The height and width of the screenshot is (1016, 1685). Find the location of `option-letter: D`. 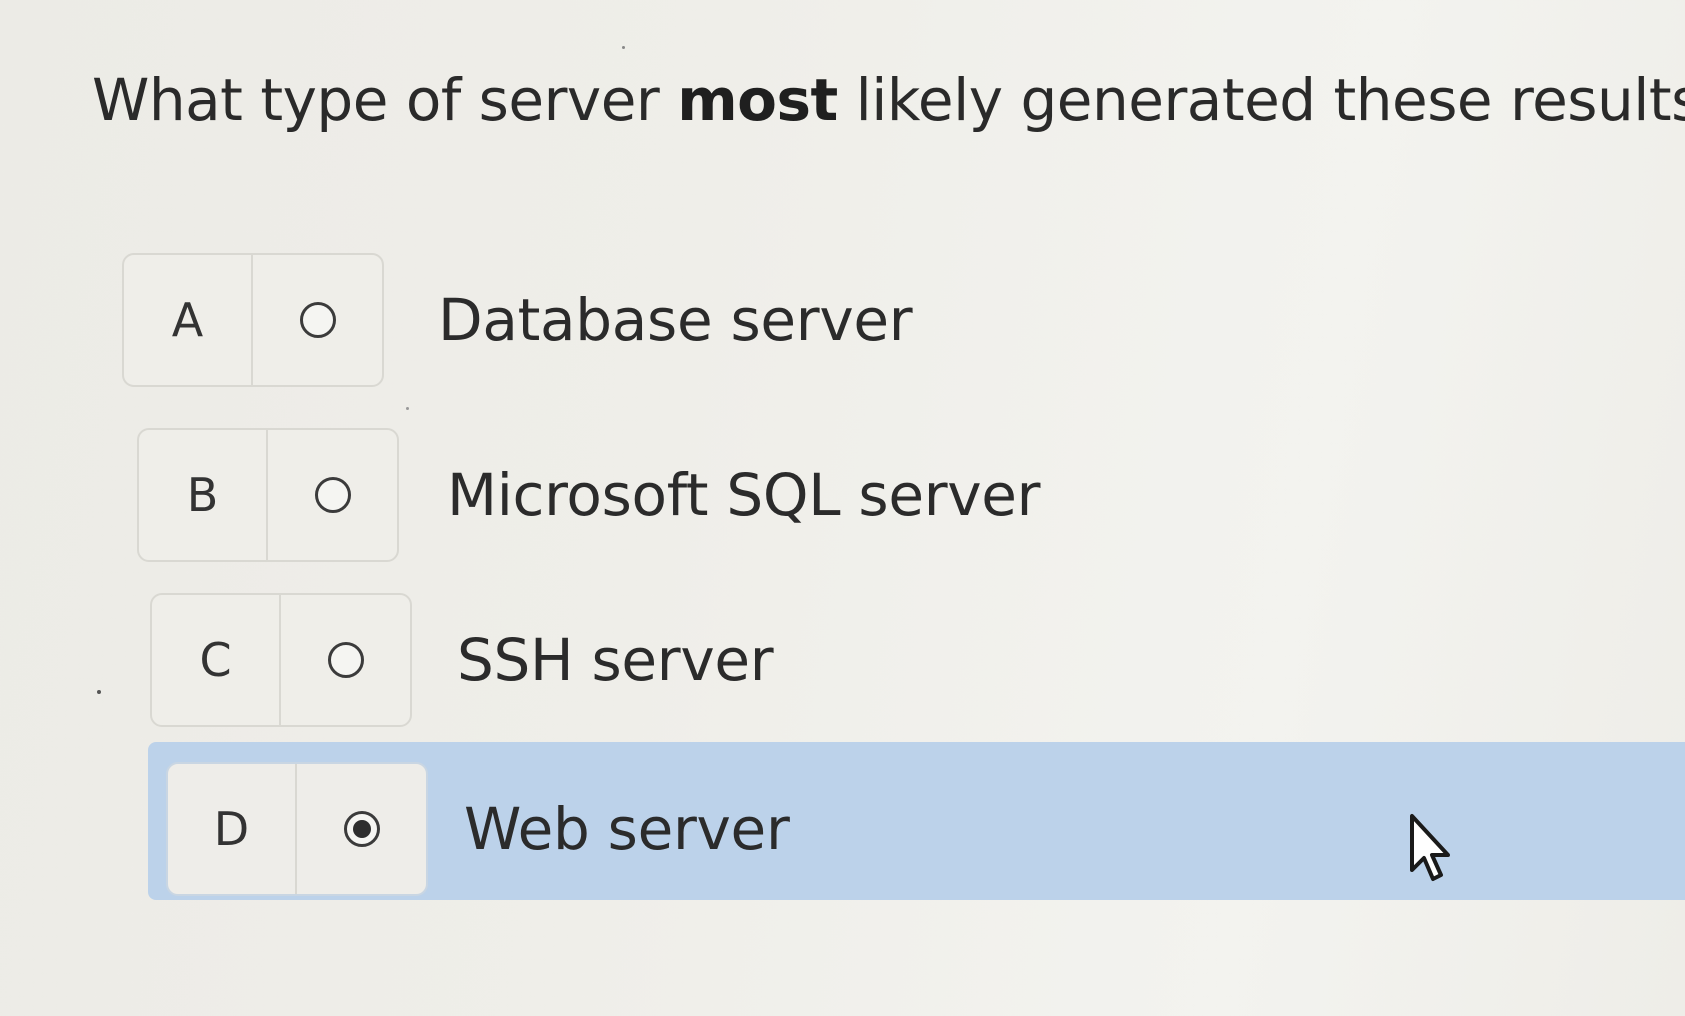

option-letter: D is located at coordinates (232, 829).